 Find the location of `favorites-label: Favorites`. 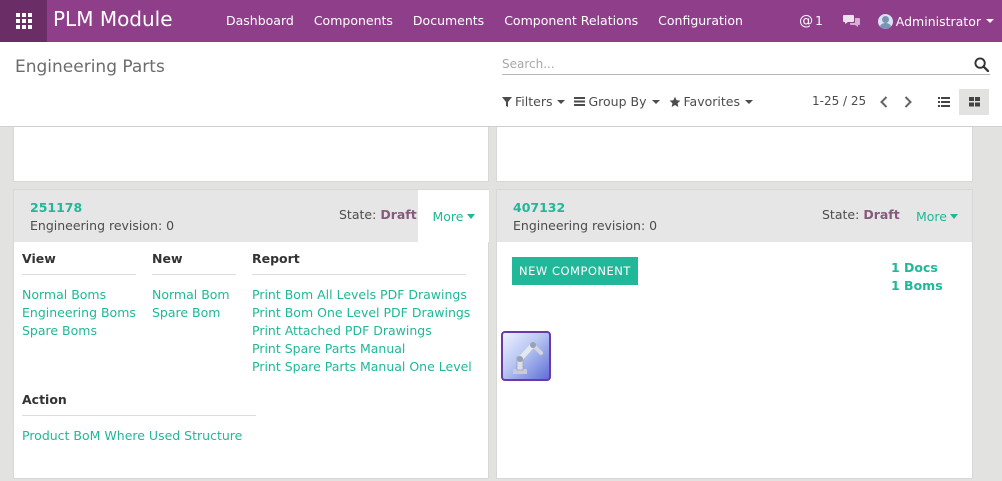

favorites-label: Favorites is located at coordinates (711, 101).